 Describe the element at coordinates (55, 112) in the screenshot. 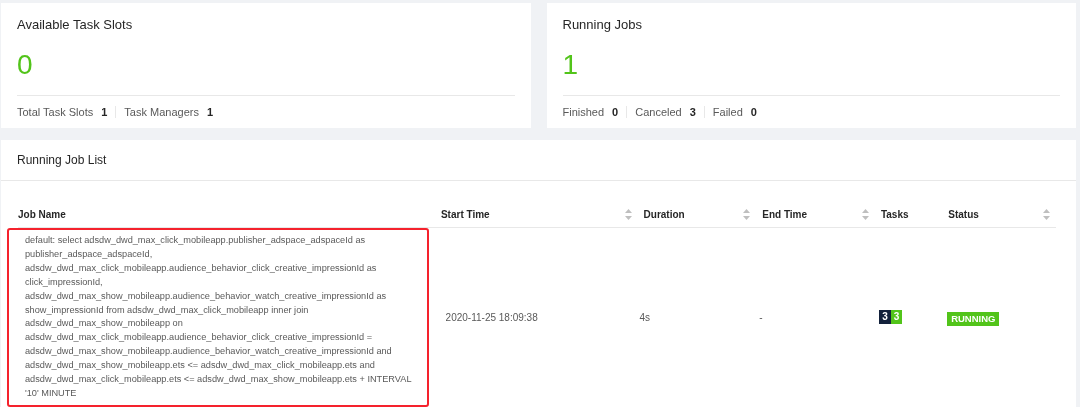

I see `stat-label: Total Task Slots` at that location.